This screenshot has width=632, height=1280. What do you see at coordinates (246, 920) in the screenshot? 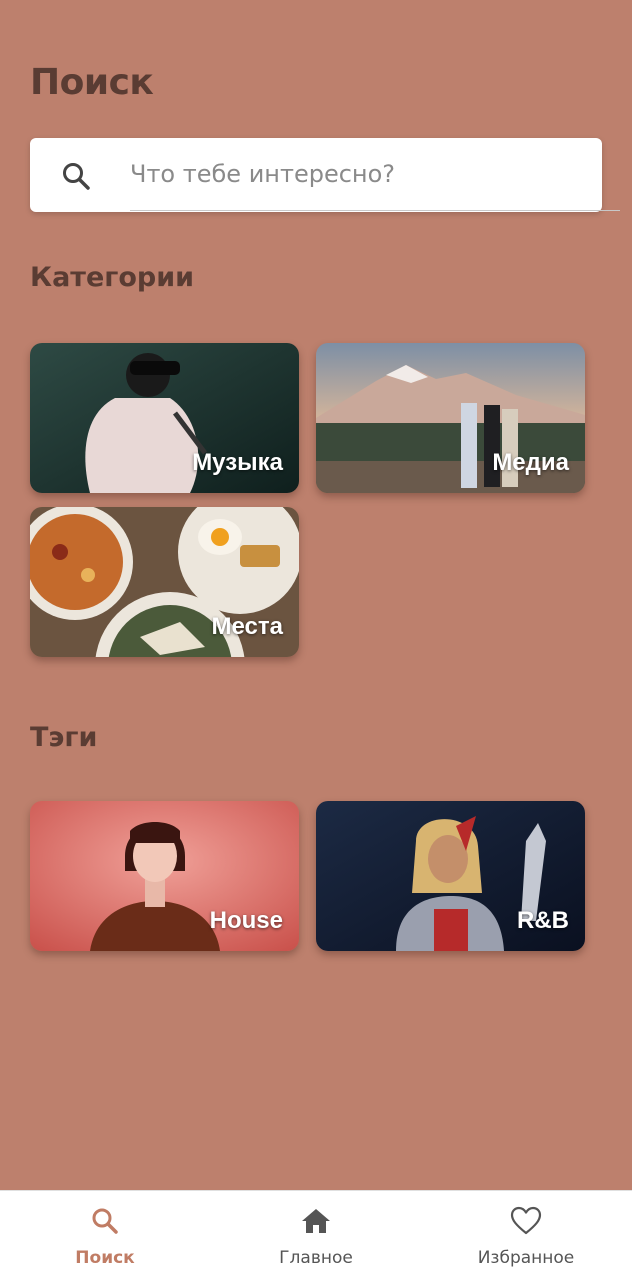
I see `tag-label: House` at bounding box center [246, 920].